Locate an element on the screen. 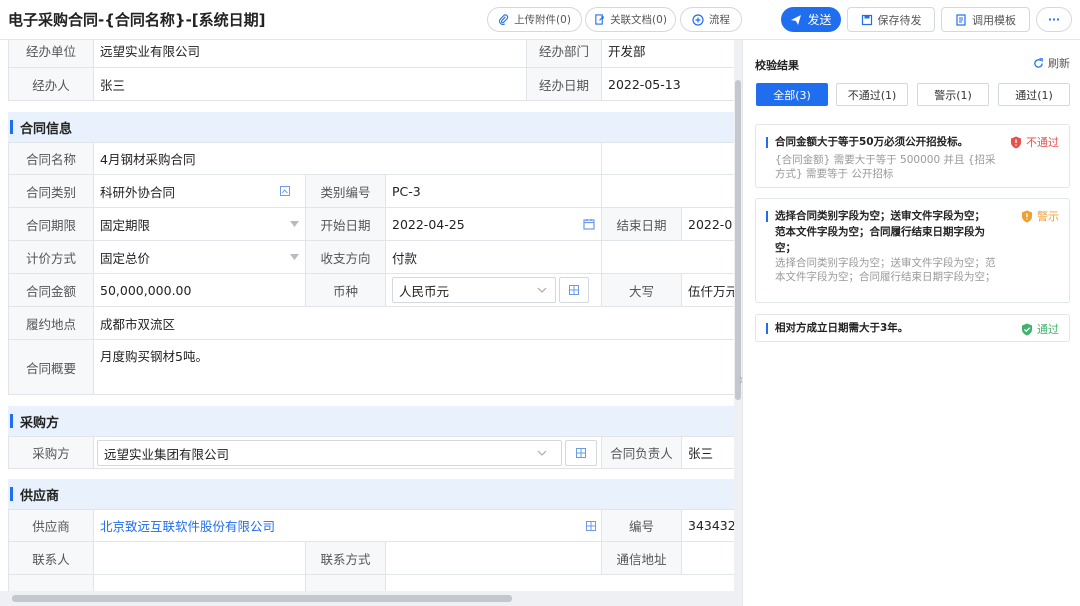 This screenshot has width=1080, height=606. use-template-button: 调用模板 is located at coordinates (985, 19).